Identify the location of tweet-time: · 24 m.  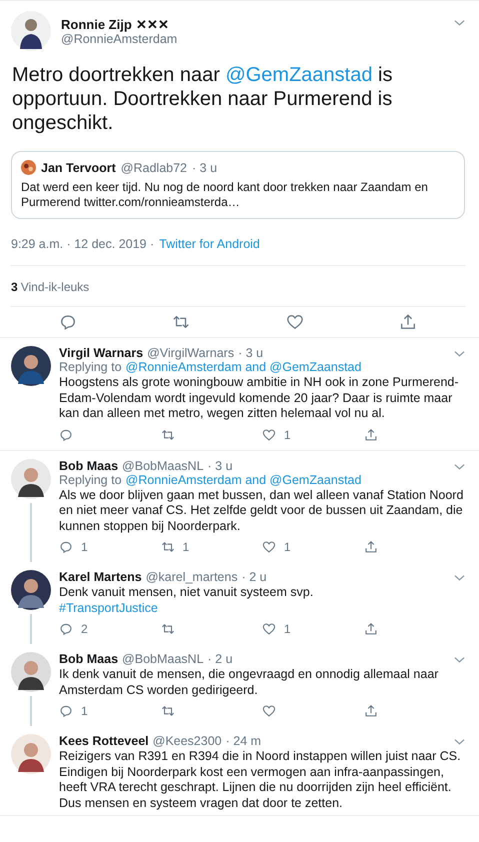
(244, 741).